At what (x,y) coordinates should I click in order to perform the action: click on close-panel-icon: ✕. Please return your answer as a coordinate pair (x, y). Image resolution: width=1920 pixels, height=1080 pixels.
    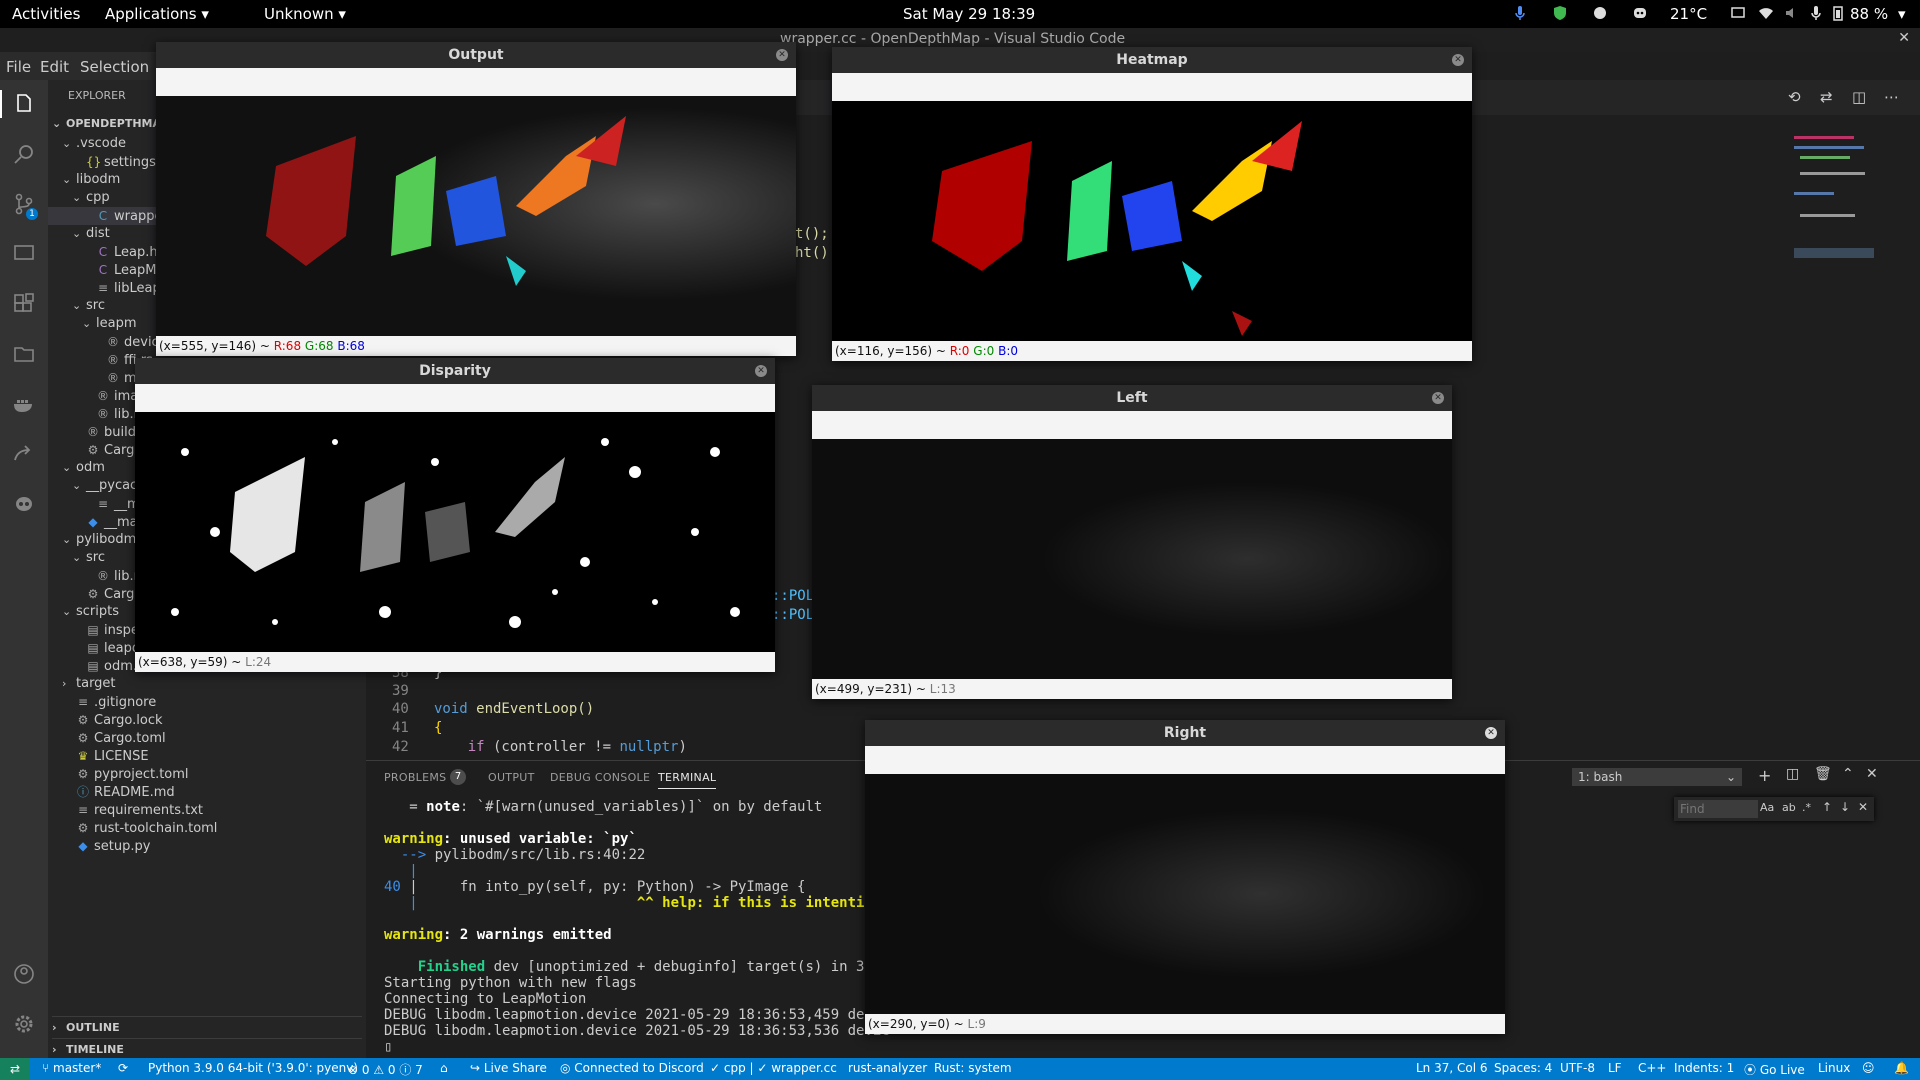
    Looking at the image, I should click on (1872, 774).